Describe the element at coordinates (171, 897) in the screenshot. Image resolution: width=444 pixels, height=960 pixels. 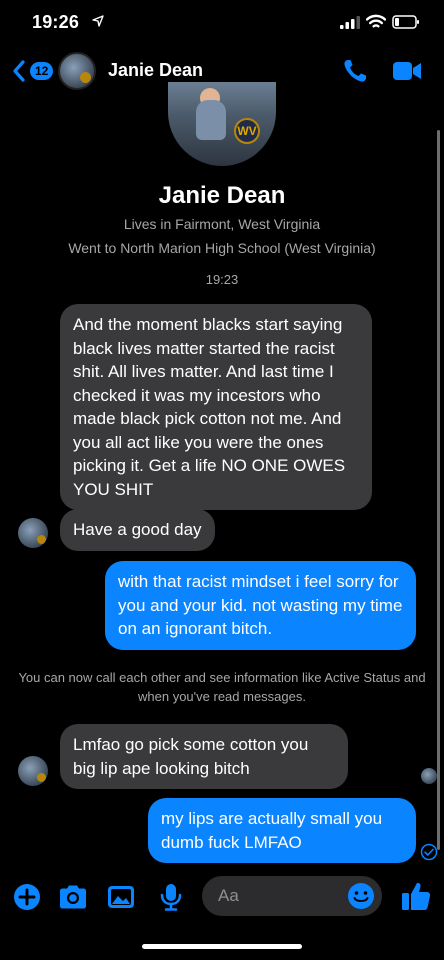
I see `microphone-icon` at that location.